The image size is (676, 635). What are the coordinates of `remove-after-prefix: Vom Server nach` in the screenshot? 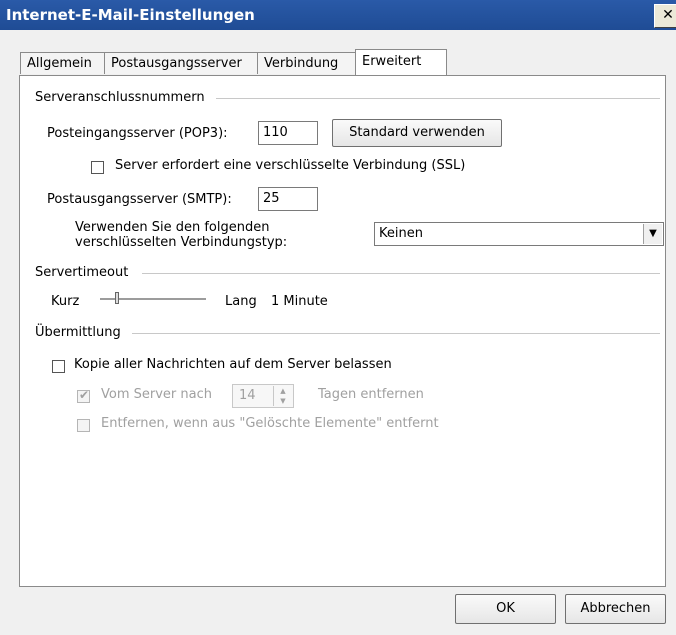 It's located at (156, 394).